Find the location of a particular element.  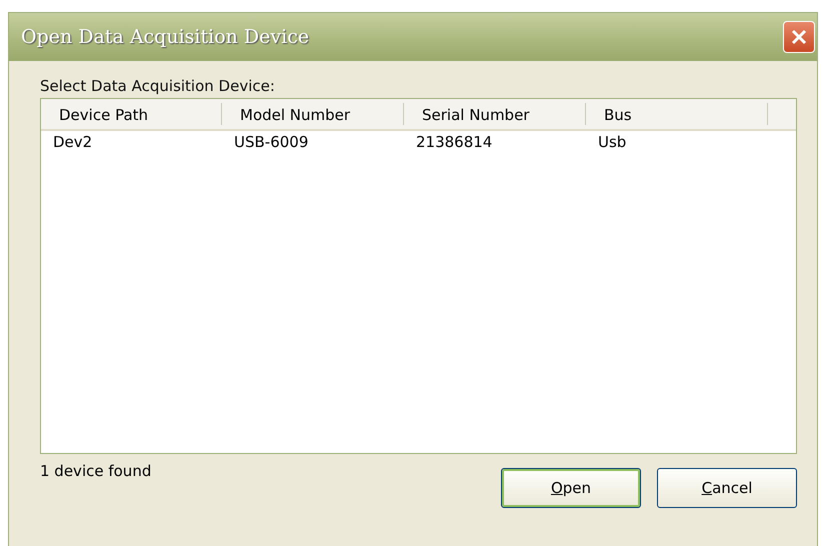

column-header: Serial Number is located at coordinates (495, 114).